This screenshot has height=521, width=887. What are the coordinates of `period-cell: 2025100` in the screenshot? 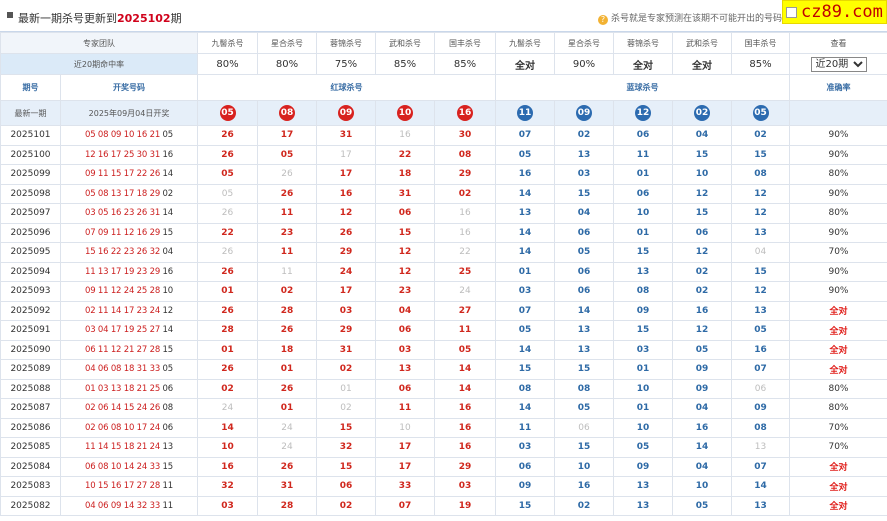 It's located at (30, 154).